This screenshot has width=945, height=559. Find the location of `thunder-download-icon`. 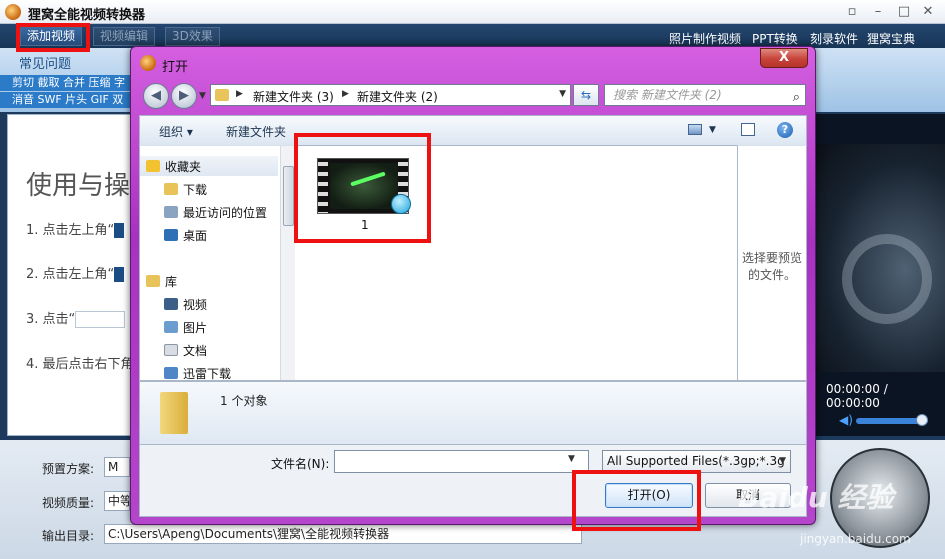

thunder-download-icon is located at coordinates (171, 373).